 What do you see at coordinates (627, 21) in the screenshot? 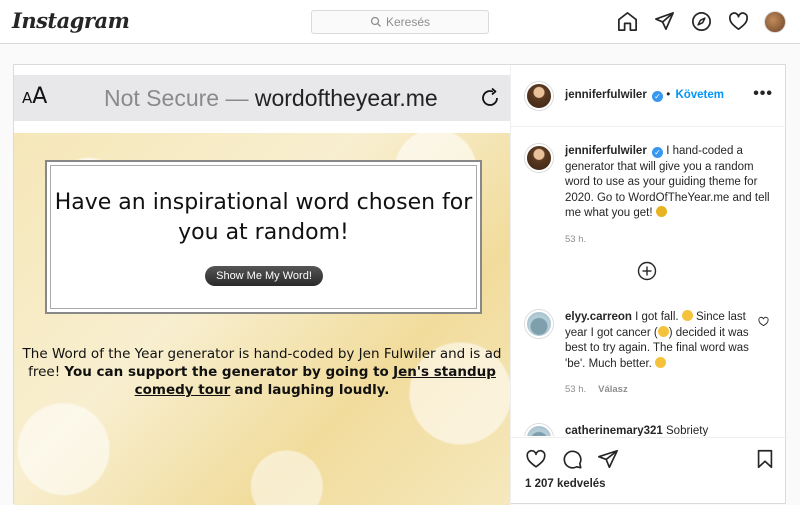
I see `home-icon` at bounding box center [627, 21].